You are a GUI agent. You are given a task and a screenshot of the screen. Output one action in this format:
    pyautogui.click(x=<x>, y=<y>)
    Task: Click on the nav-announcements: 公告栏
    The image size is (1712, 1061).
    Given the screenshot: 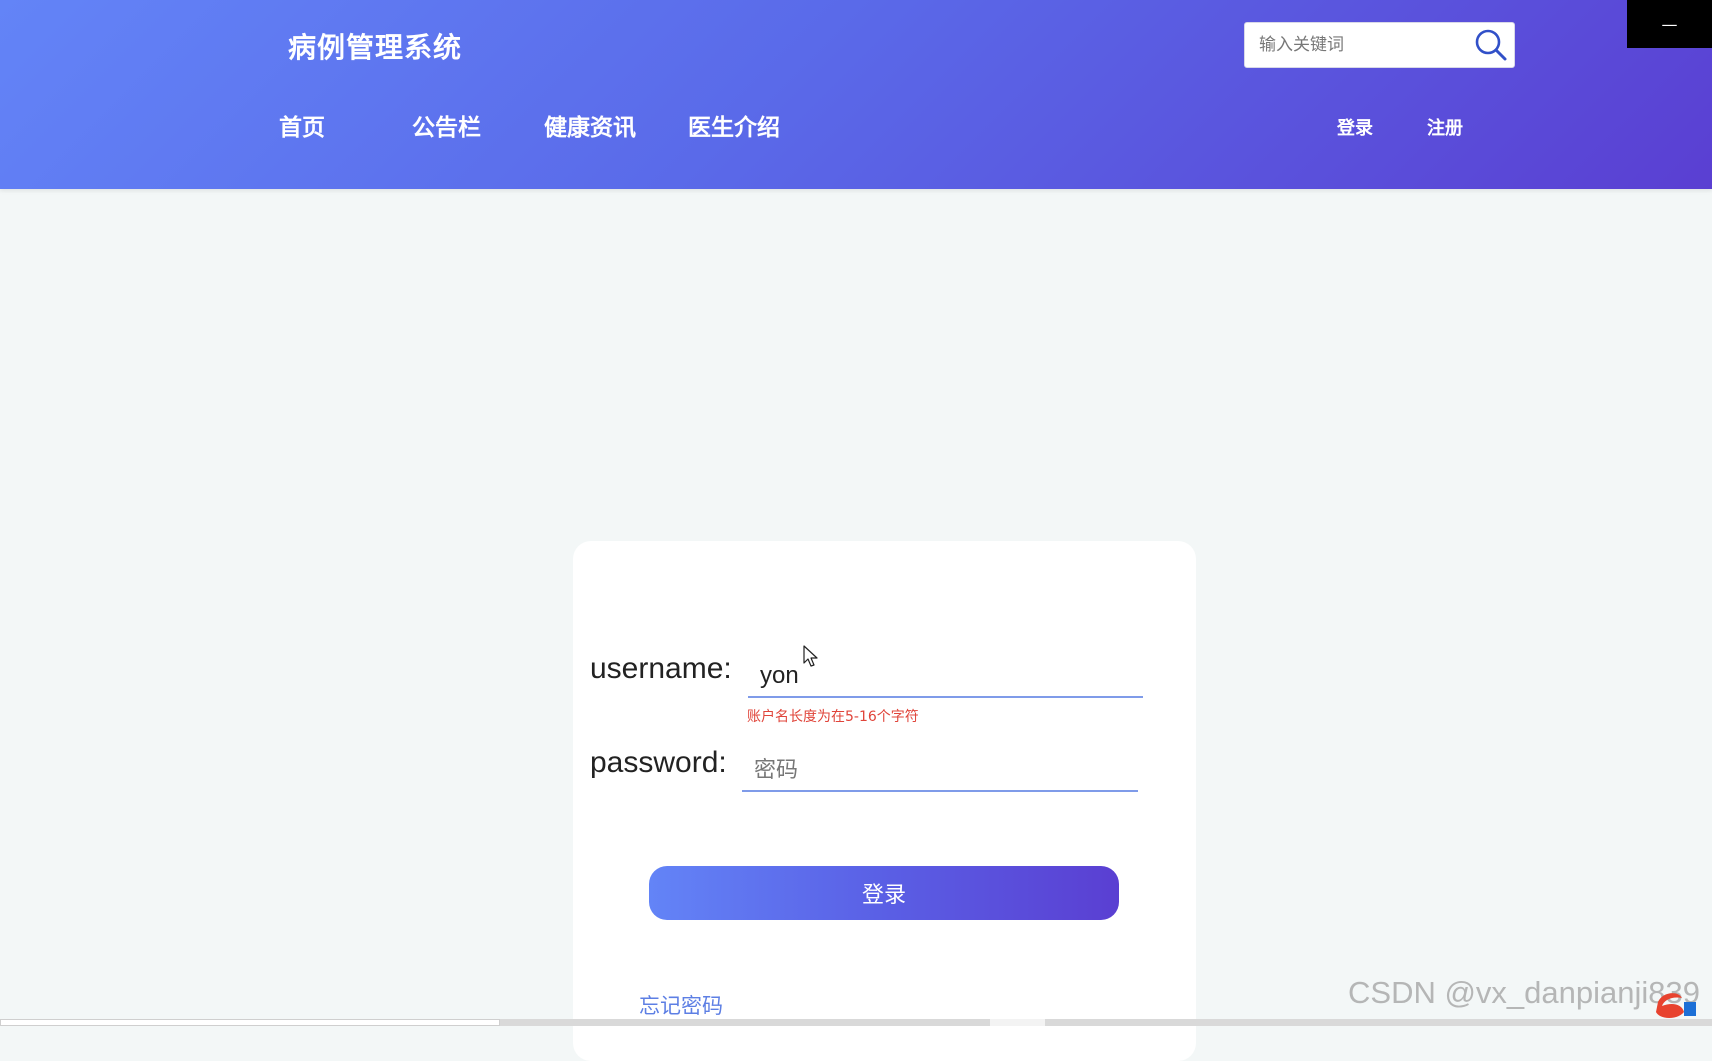 What is the action you would take?
    pyautogui.click(x=446, y=125)
    